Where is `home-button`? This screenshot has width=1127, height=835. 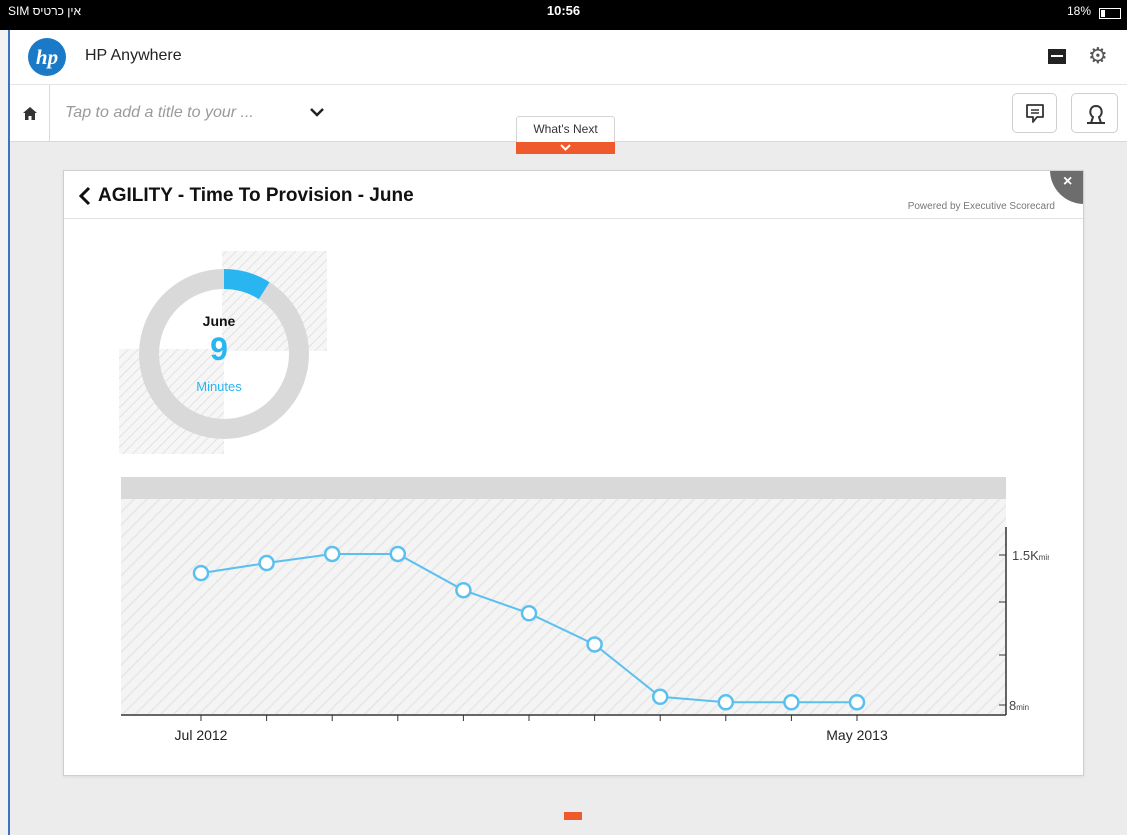
home-button is located at coordinates (30, 113).